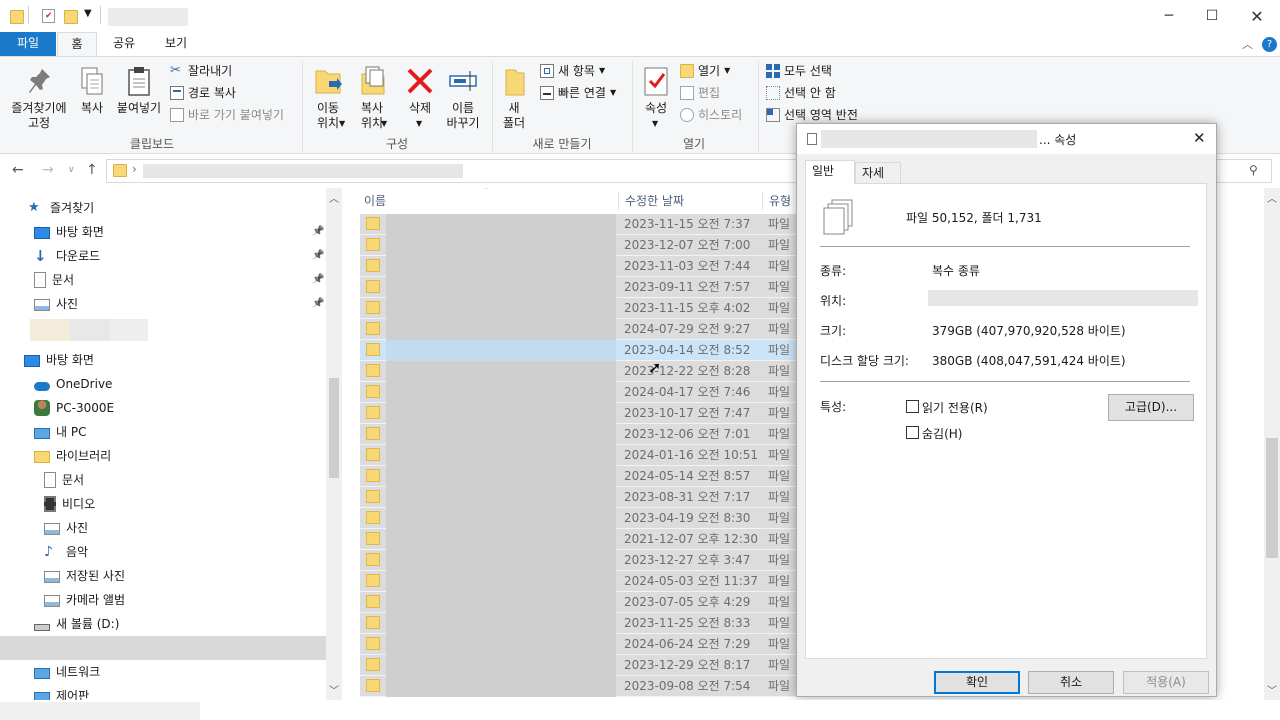 The image size is (1280, 720). Describe the element at coordinates (463, 98) in the screenshot. I see `rename-button: 이름 바꾸기` at that location.